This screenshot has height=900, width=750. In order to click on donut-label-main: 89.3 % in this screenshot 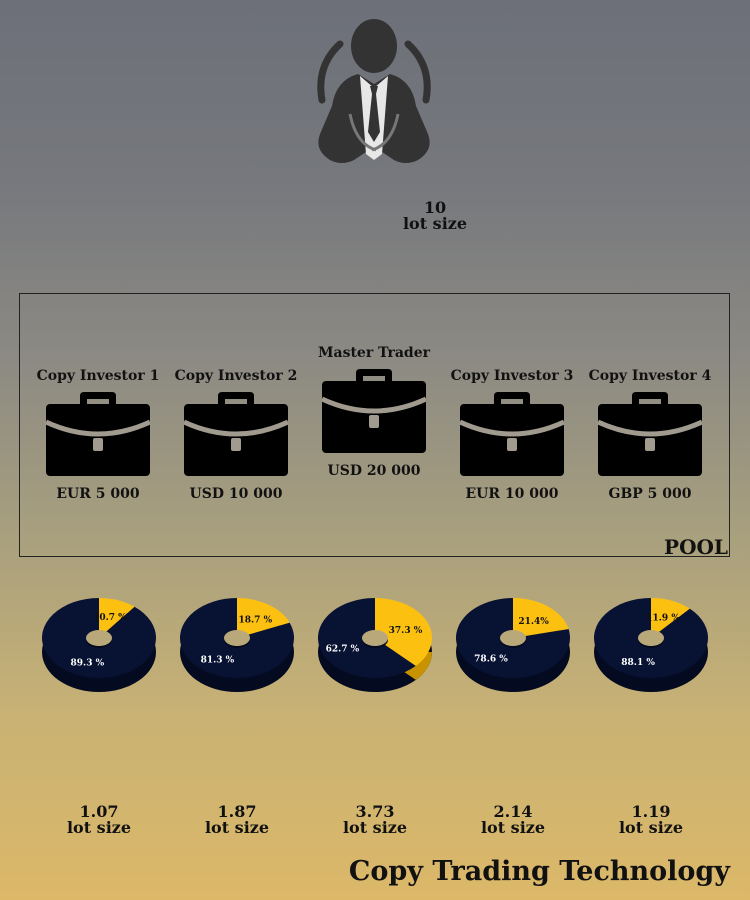, I will do `click(88, 663)`.